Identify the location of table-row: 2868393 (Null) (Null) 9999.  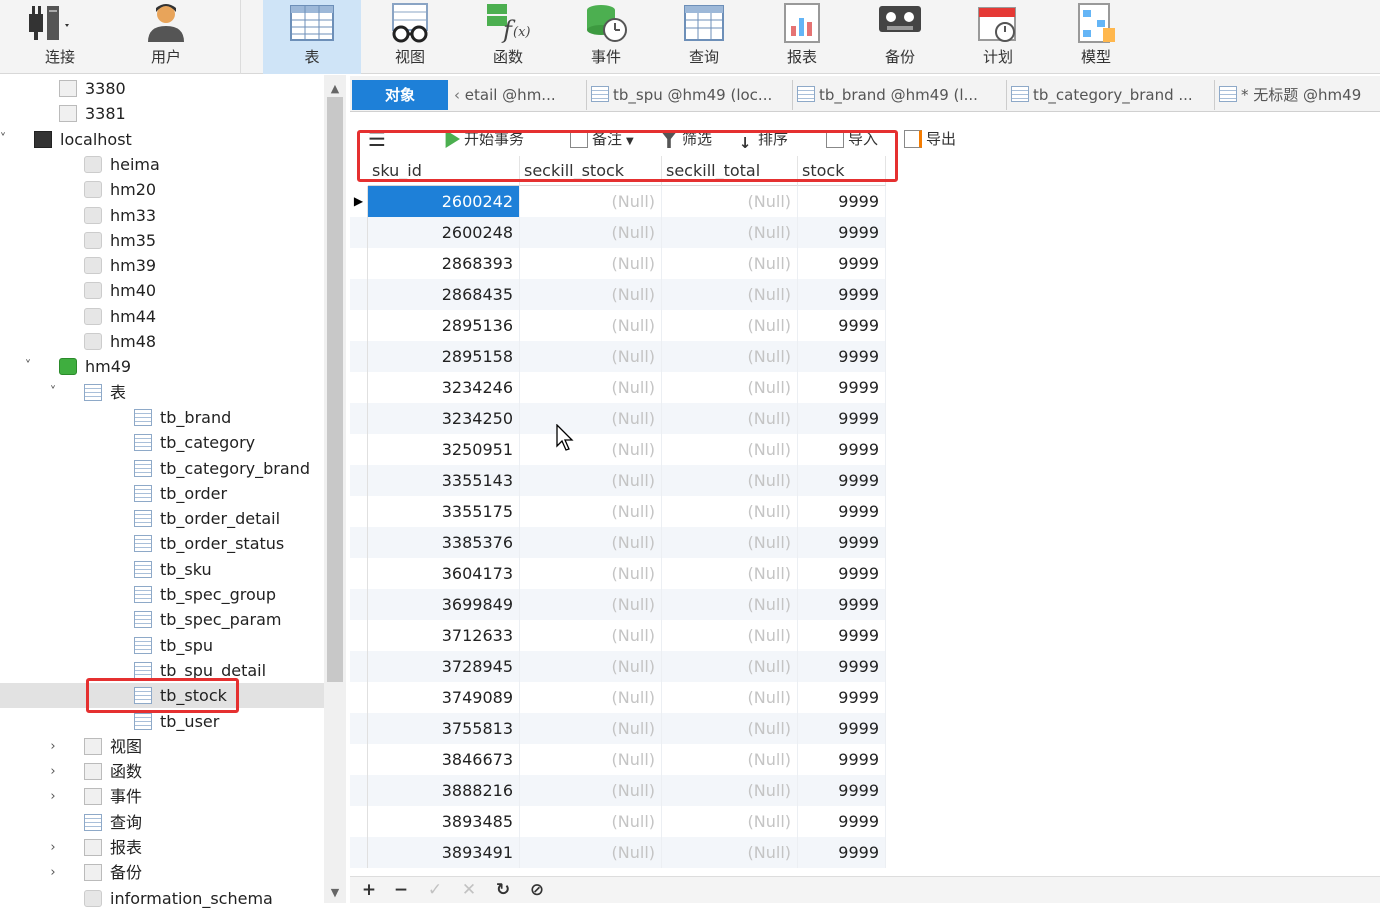
(618, 263).